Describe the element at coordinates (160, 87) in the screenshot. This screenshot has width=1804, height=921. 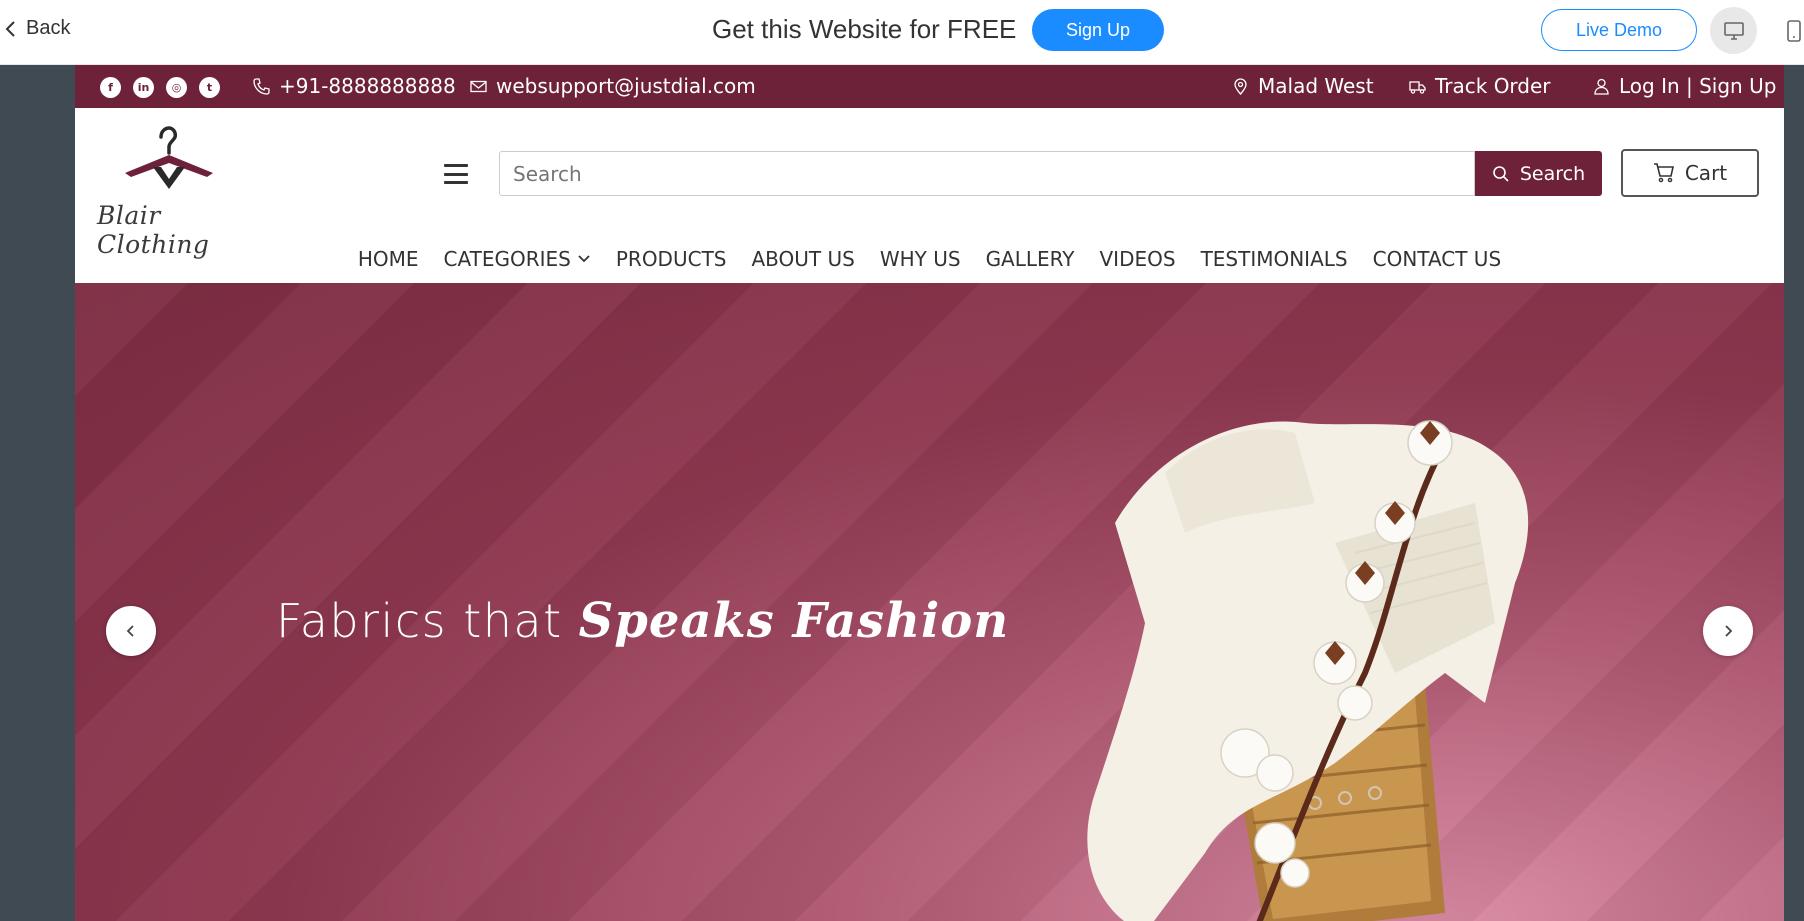
I see `social-links: f in ◎ t` at that location.